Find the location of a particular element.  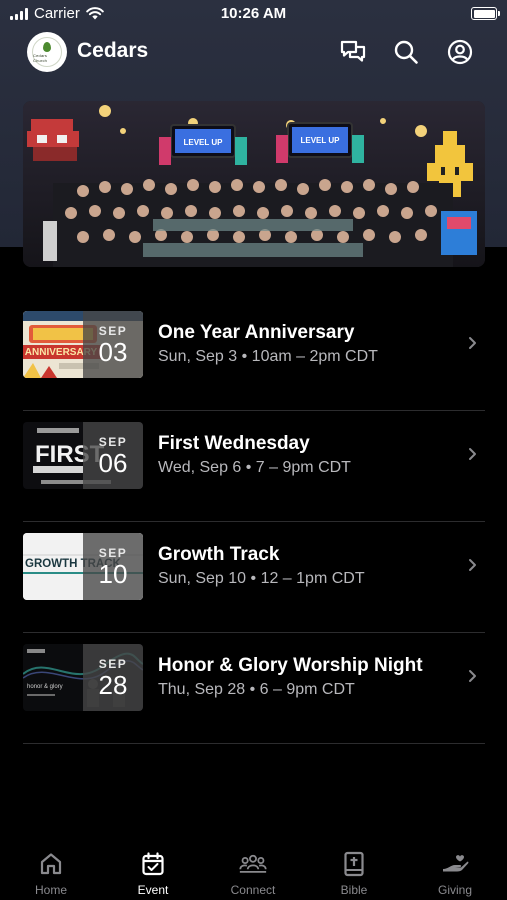

event-title: One Year Anniversary is located at coordinates (256, 332).